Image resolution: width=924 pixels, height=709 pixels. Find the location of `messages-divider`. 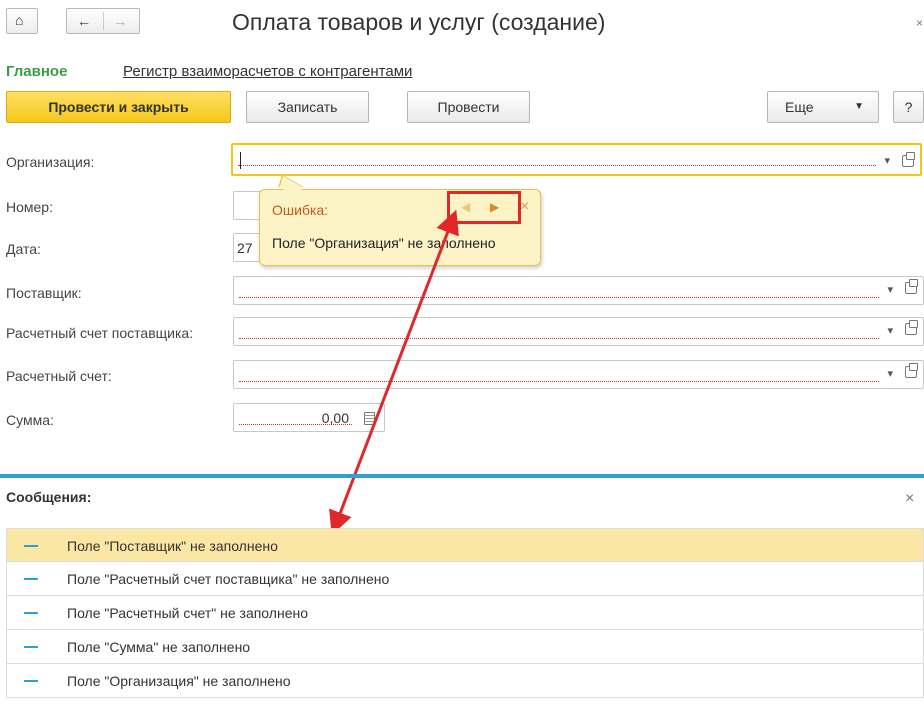

messages-divider is located at coordinates (462, 476).